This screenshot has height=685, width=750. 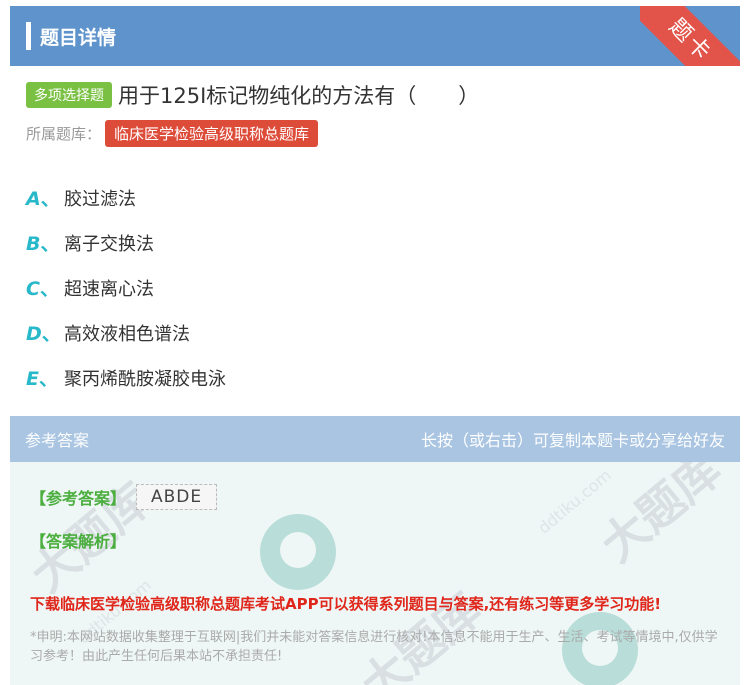 I want to click on option-text: 高效液相色谱法, so click(x=127, y=334).